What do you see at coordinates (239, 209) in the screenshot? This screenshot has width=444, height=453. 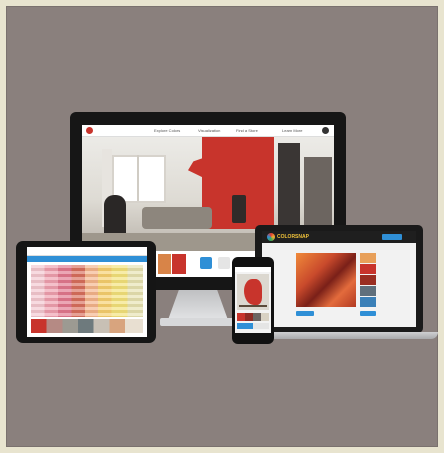 I see `lamp-shape` at bounding box center [239, 209].